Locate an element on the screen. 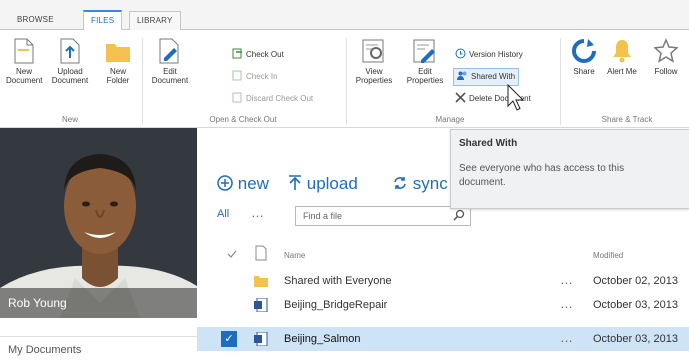 The width and height of the screenshot is (689, 364). edit-properties-icon is located at coordinates (424, 51).